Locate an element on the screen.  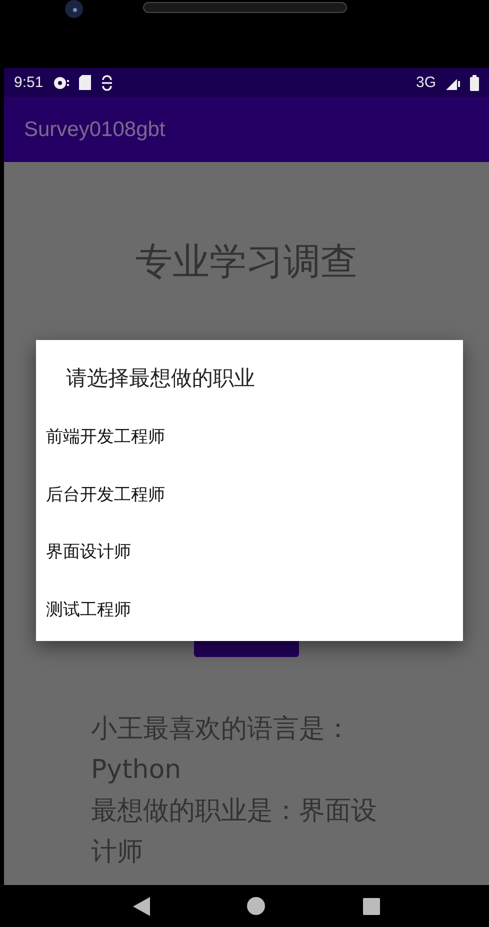
dialog-title: 请选择最想做的职业 is located at coordinates (161, 378).